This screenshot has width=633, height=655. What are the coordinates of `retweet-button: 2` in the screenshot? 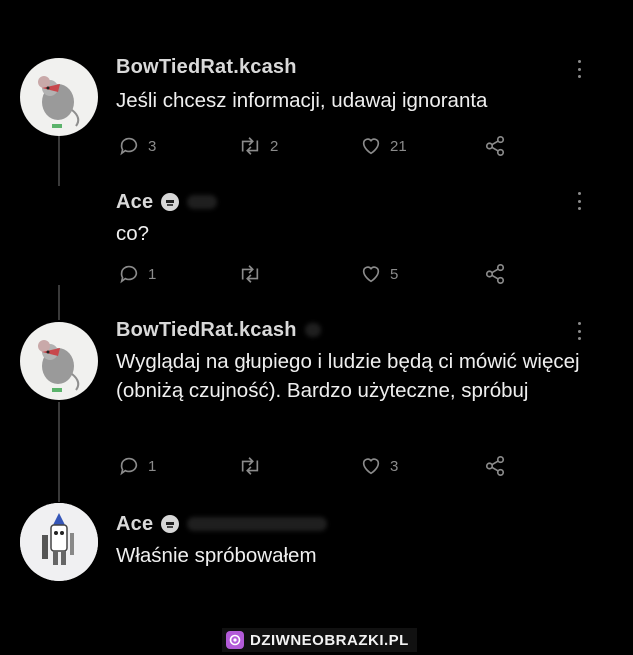 It's located at (258, 146).